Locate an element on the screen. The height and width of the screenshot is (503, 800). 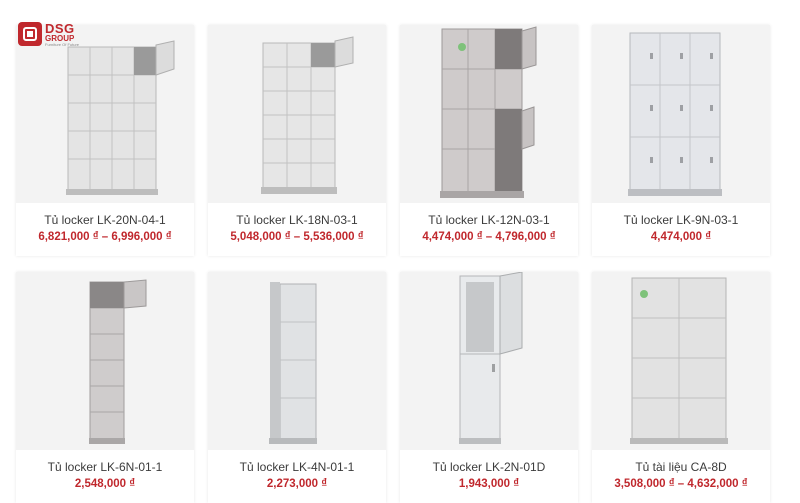
product-card-lk-2n: Tủ locker LK-2N-01D 1,943,000 ₫ is located at coordinates (489, 387).